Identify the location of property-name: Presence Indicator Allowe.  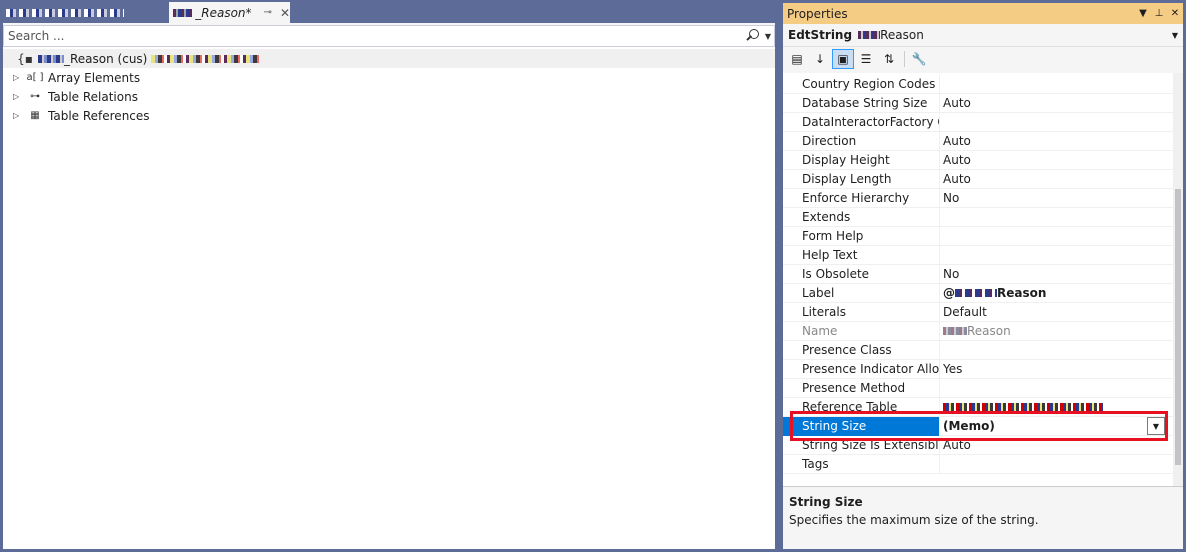
(861, 369).